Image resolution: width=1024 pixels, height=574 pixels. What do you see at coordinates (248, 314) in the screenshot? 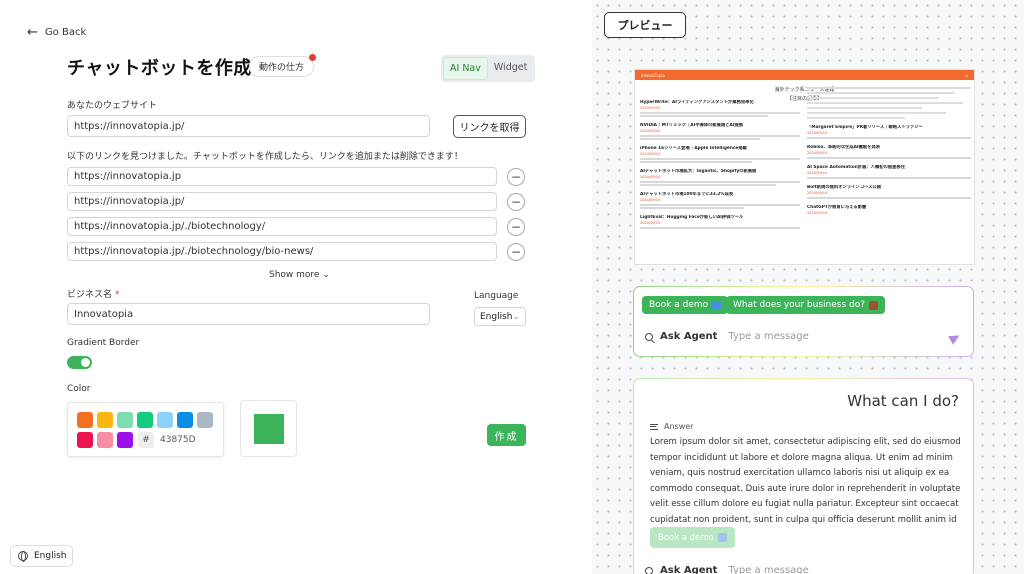
I see `business-name-input: Innovatopia` at bounding box center [248, 314].